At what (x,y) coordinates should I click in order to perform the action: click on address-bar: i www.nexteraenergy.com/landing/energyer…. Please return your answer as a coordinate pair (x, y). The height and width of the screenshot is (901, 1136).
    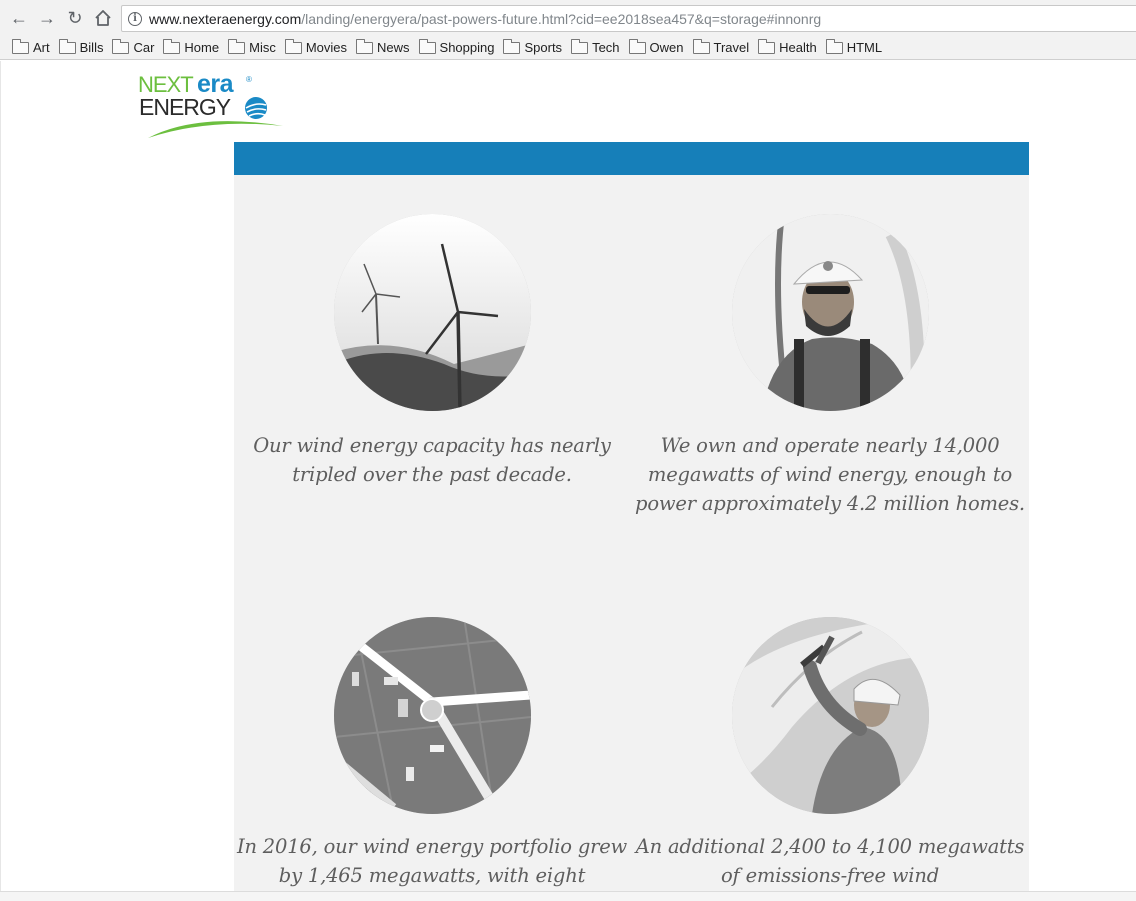
    Looking at the image, I should click on (628, 18).